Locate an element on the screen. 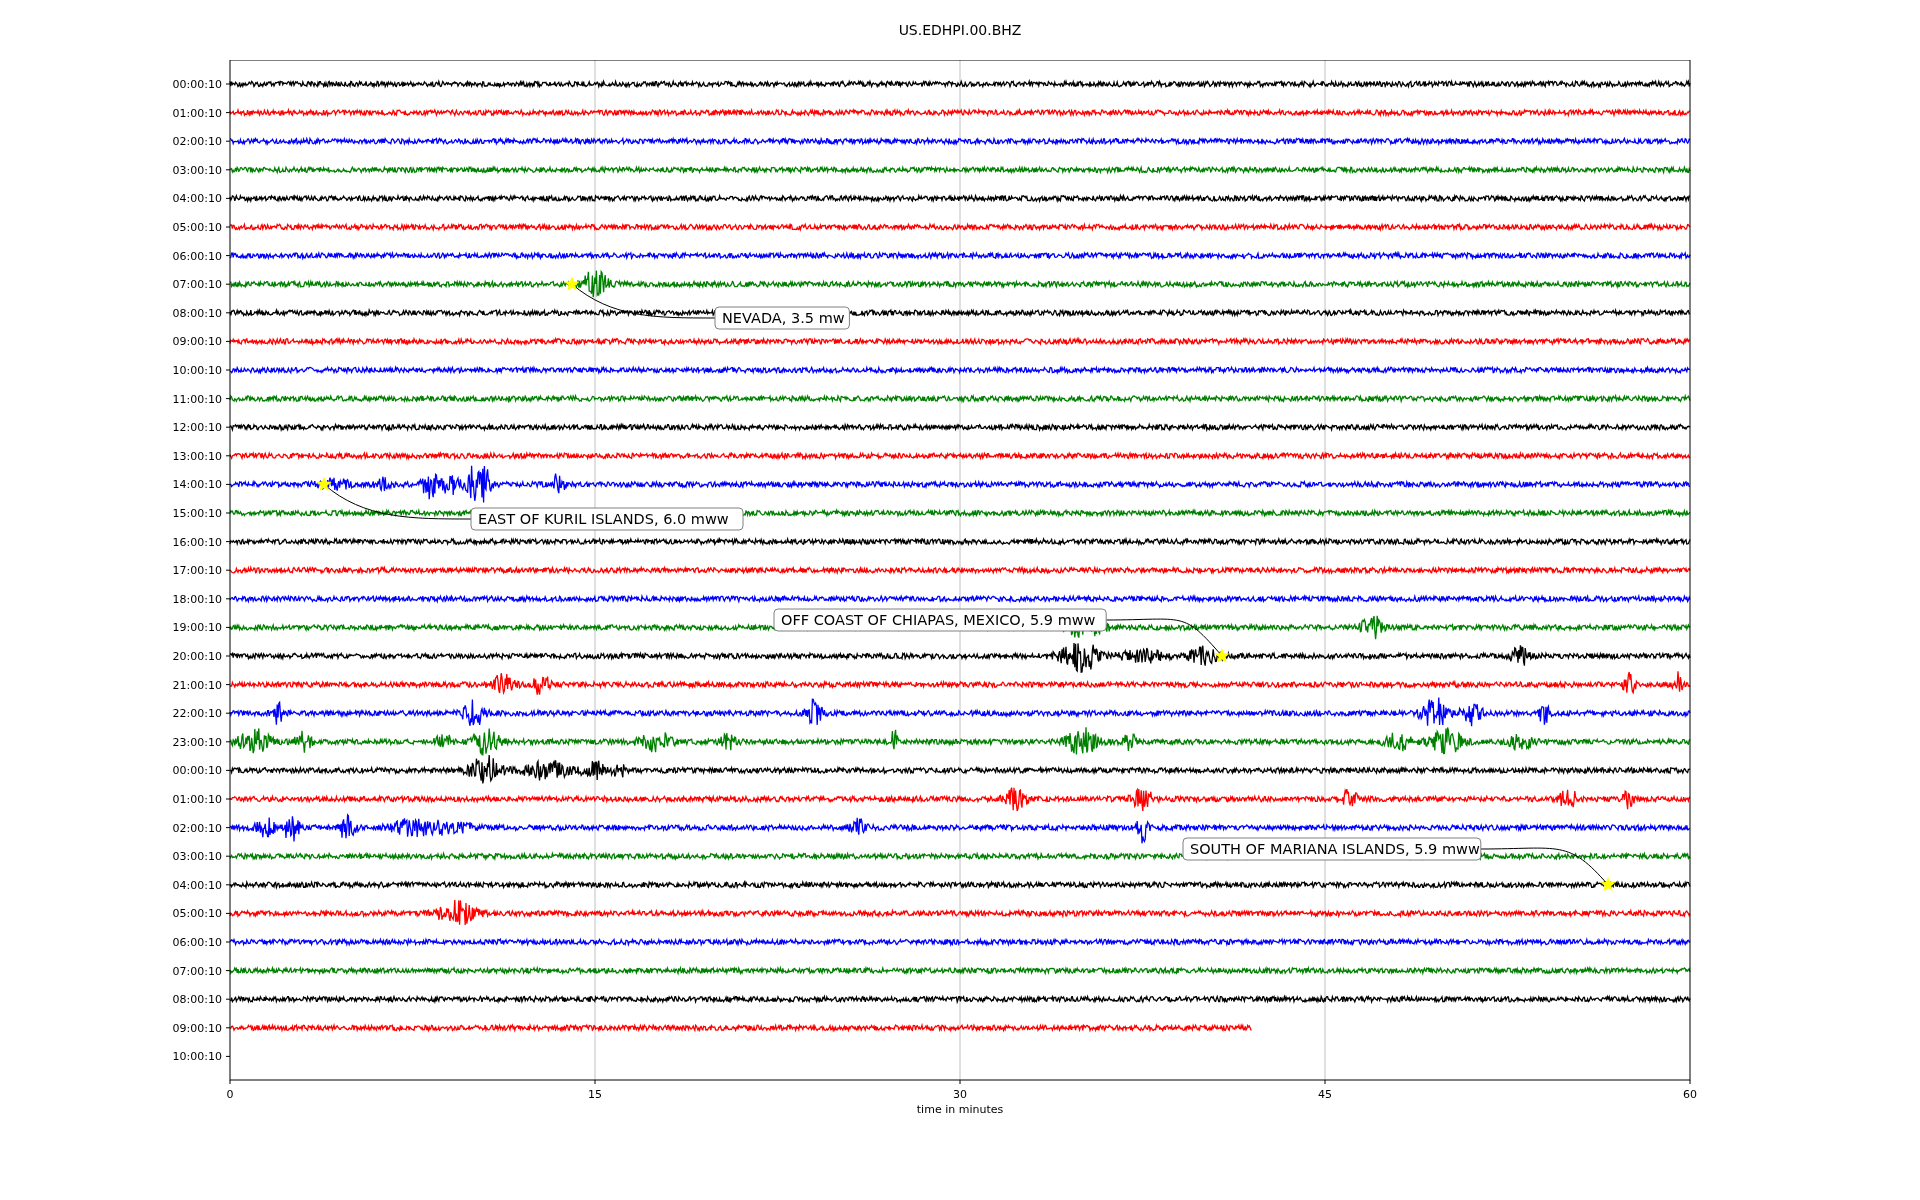 The width and height of the screenshot is (1920, 1200). event-label: NEVADA, 3.5 mw is located at coordinates (782, 318).